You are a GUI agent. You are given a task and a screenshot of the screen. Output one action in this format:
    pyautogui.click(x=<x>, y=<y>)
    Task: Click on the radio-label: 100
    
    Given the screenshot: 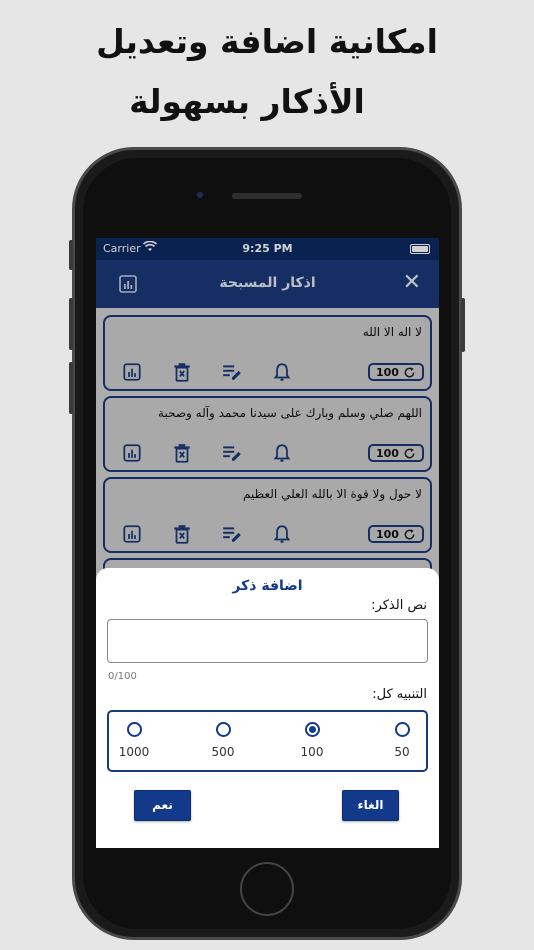 What is the action you would take?
    pyautogui.click(x=312, y=752)
    